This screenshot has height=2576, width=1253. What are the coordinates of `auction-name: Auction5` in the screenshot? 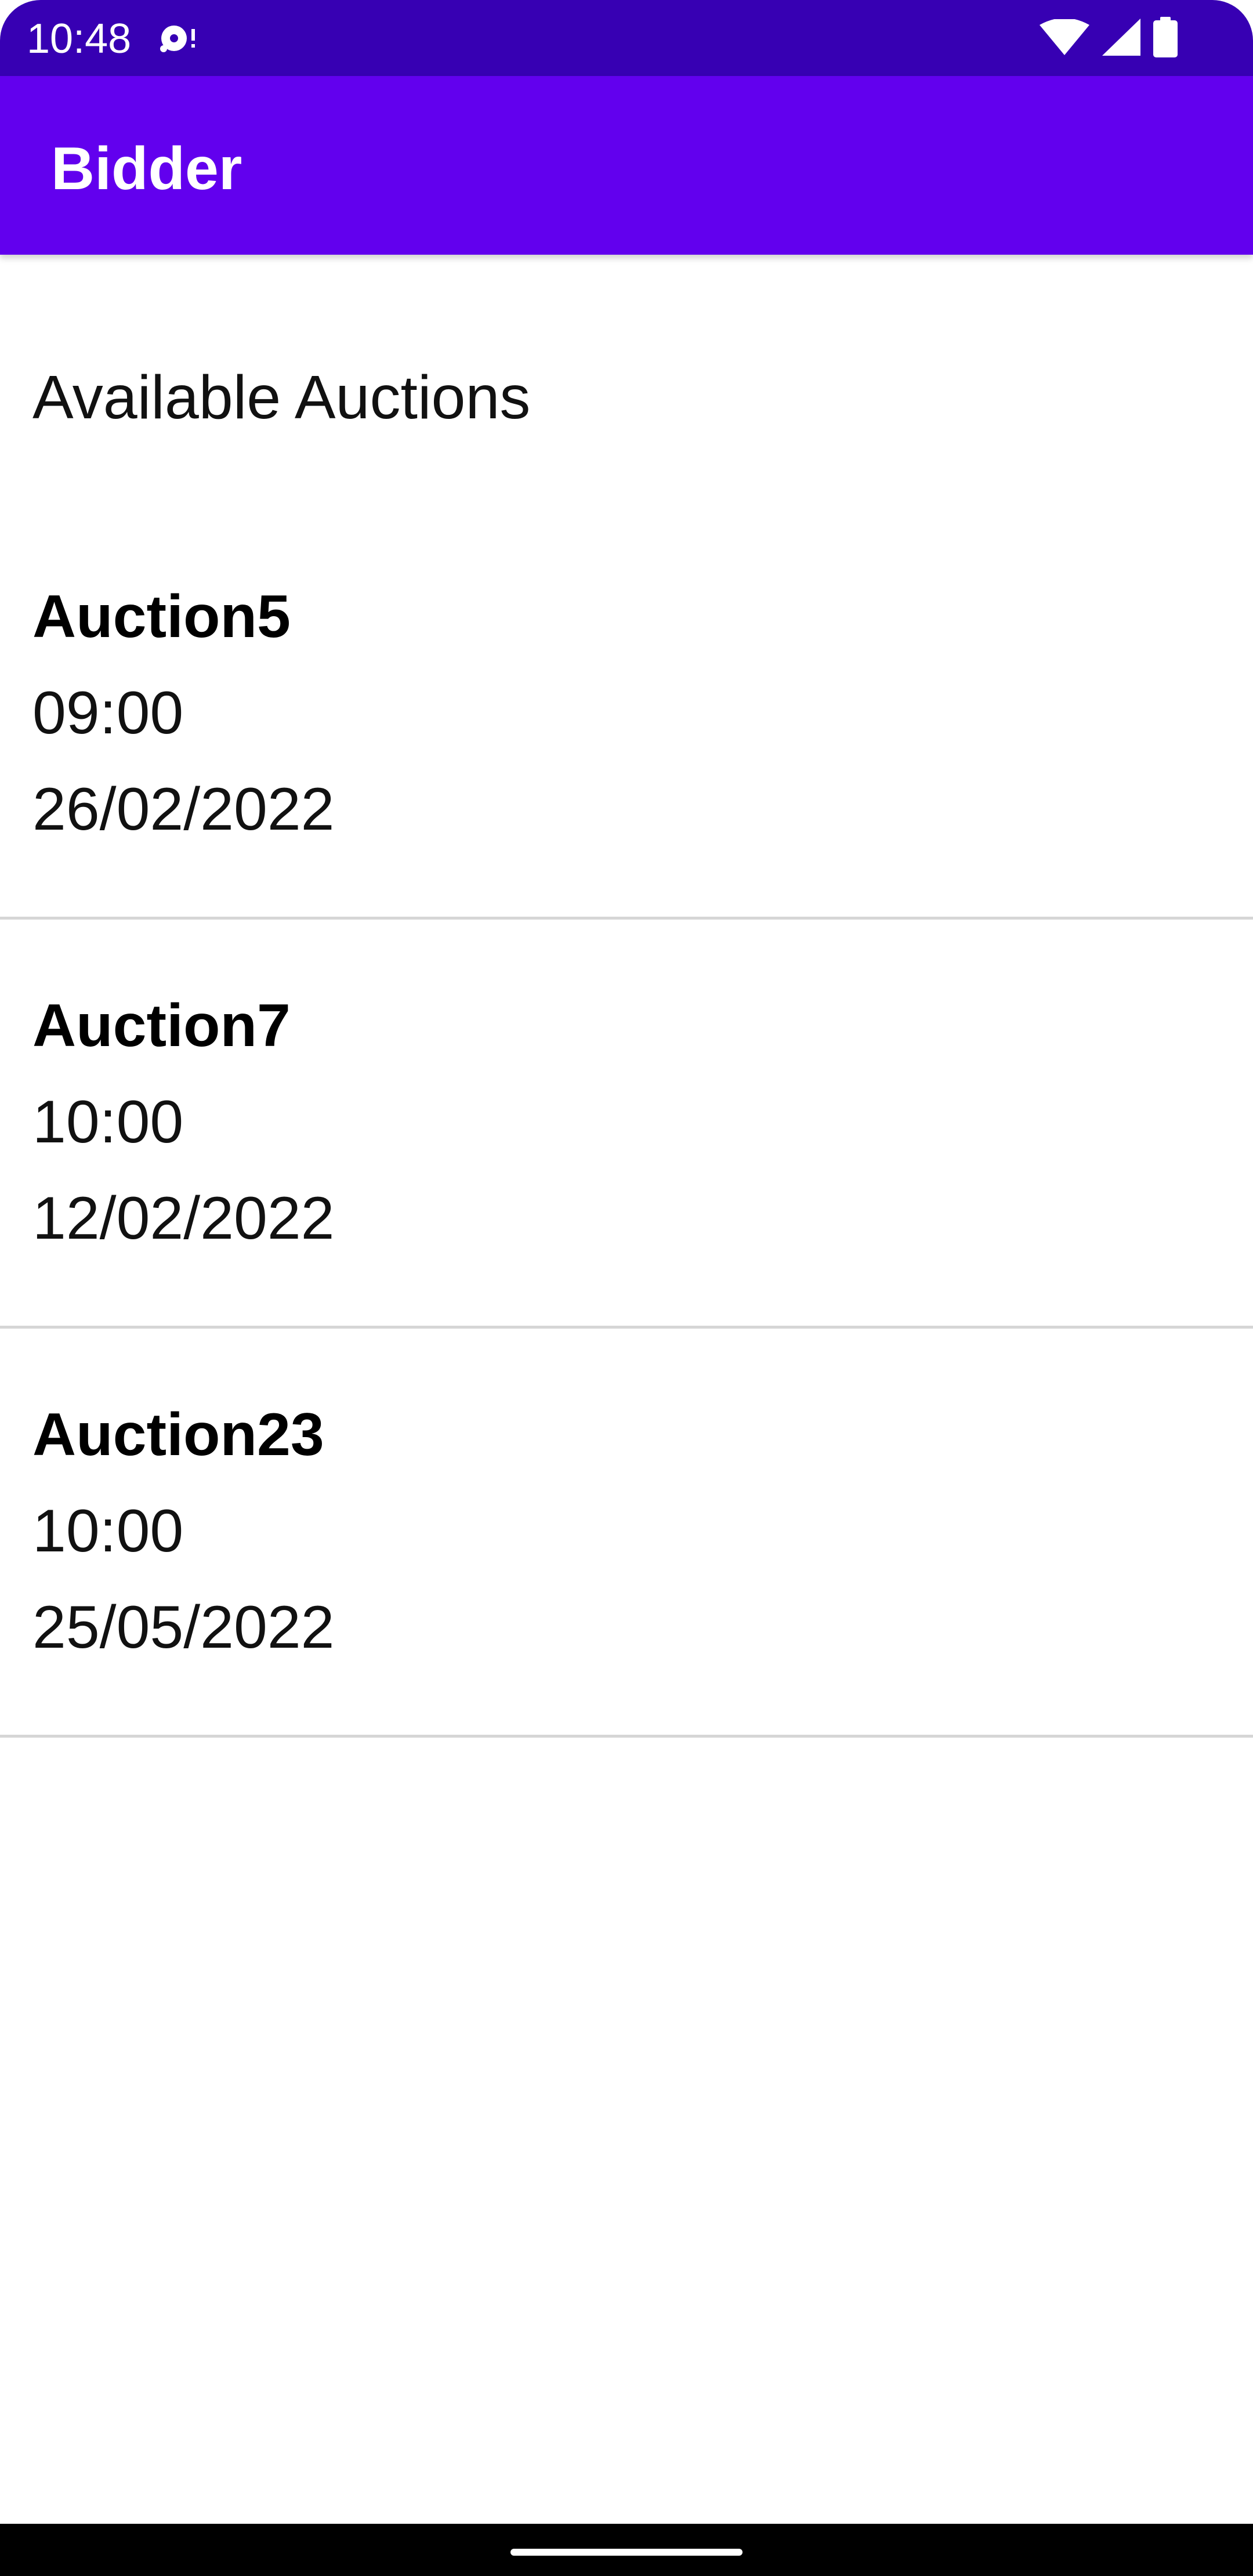 It's located at (161, 616).